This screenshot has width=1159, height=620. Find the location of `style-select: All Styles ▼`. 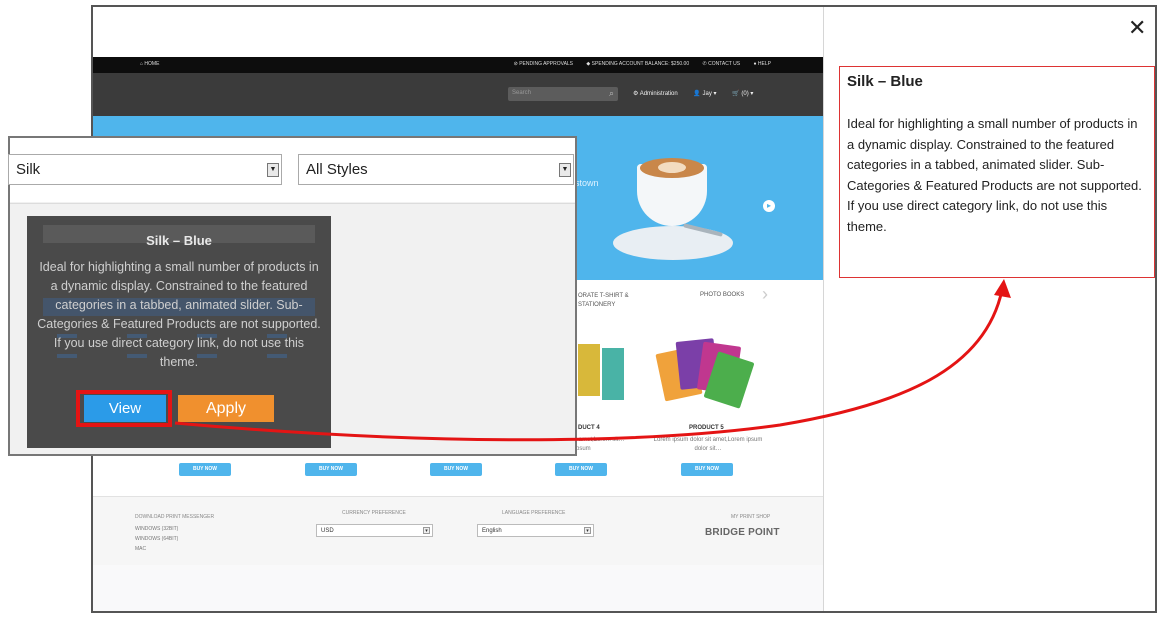

style-select: All Styles ▼ is located at coordinates (436, 169).